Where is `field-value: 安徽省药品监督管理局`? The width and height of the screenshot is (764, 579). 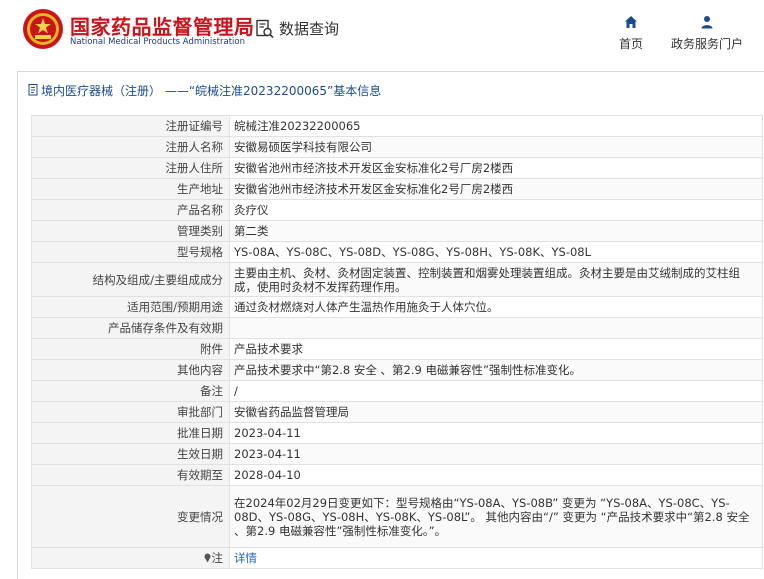
field-value: 安徽省药品监督管理局 is located at coordinates (496, 412).